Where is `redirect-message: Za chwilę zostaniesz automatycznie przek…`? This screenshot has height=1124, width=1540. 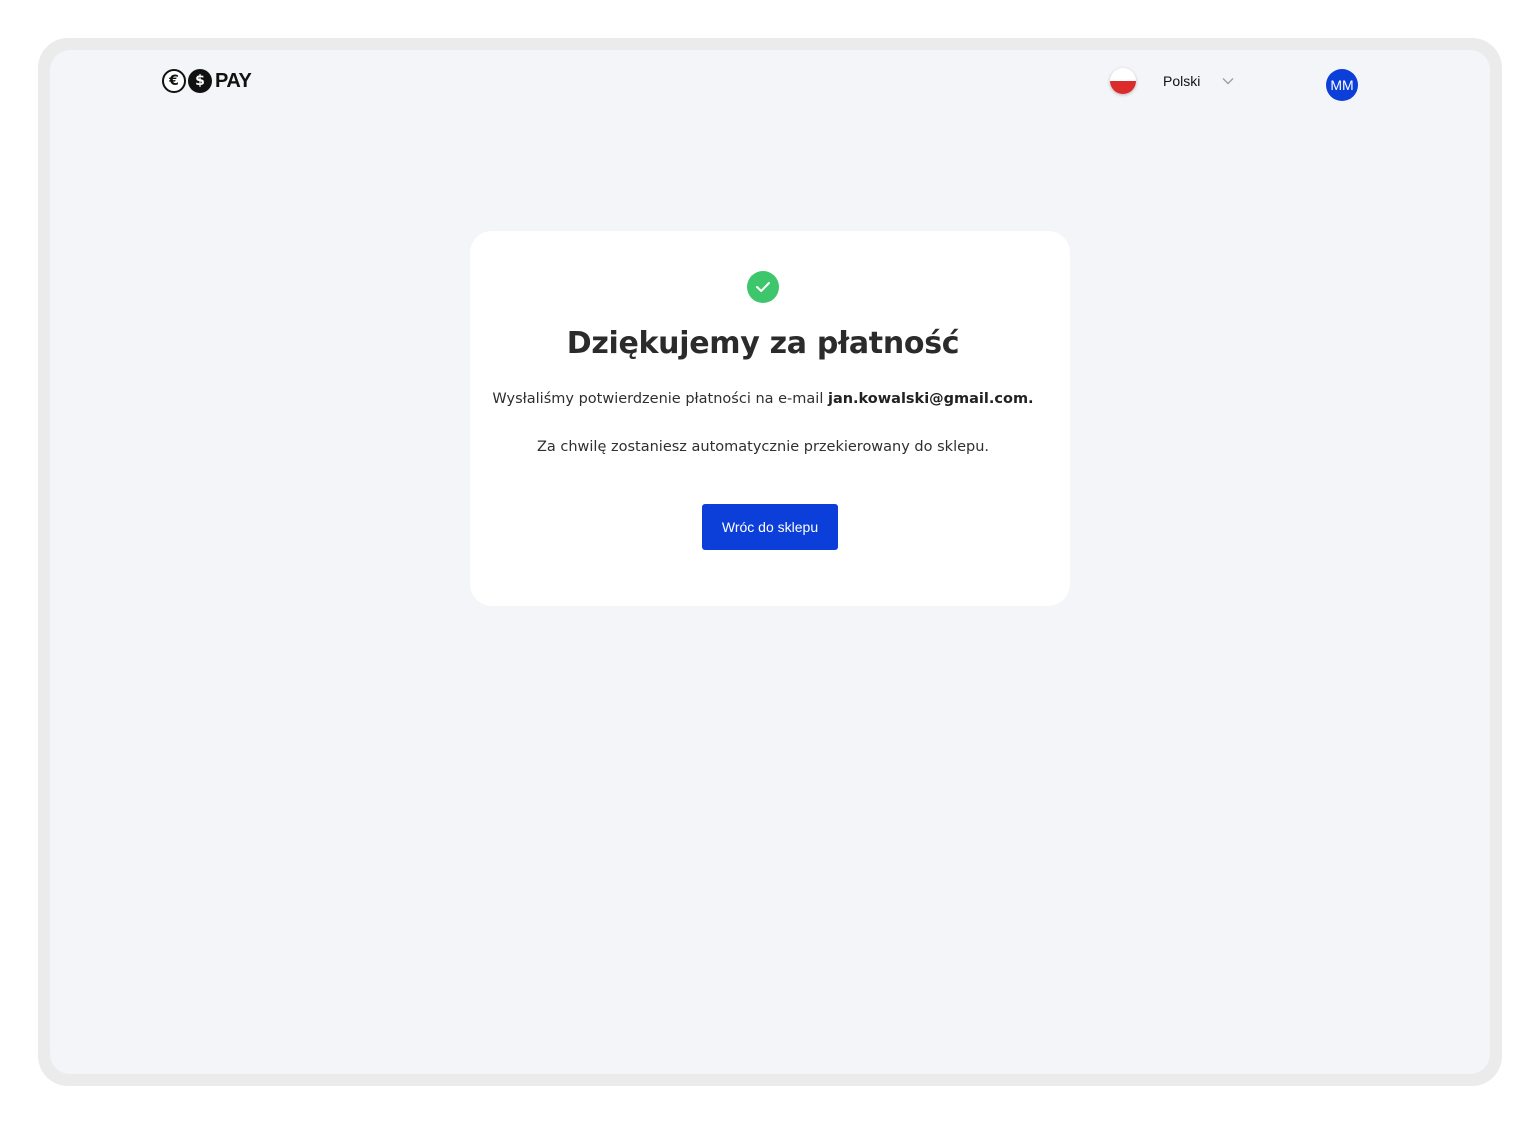
redirect-message: Za chwilę zostaniesz automatycznie przek… is located at coordinates (763, 447).